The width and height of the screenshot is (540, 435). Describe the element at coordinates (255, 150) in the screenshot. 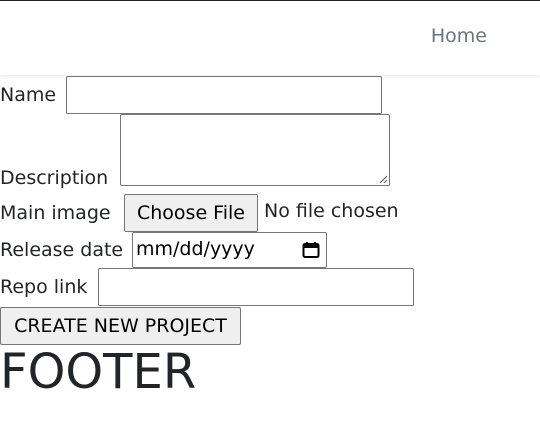

I see `description-textarea` at that location.